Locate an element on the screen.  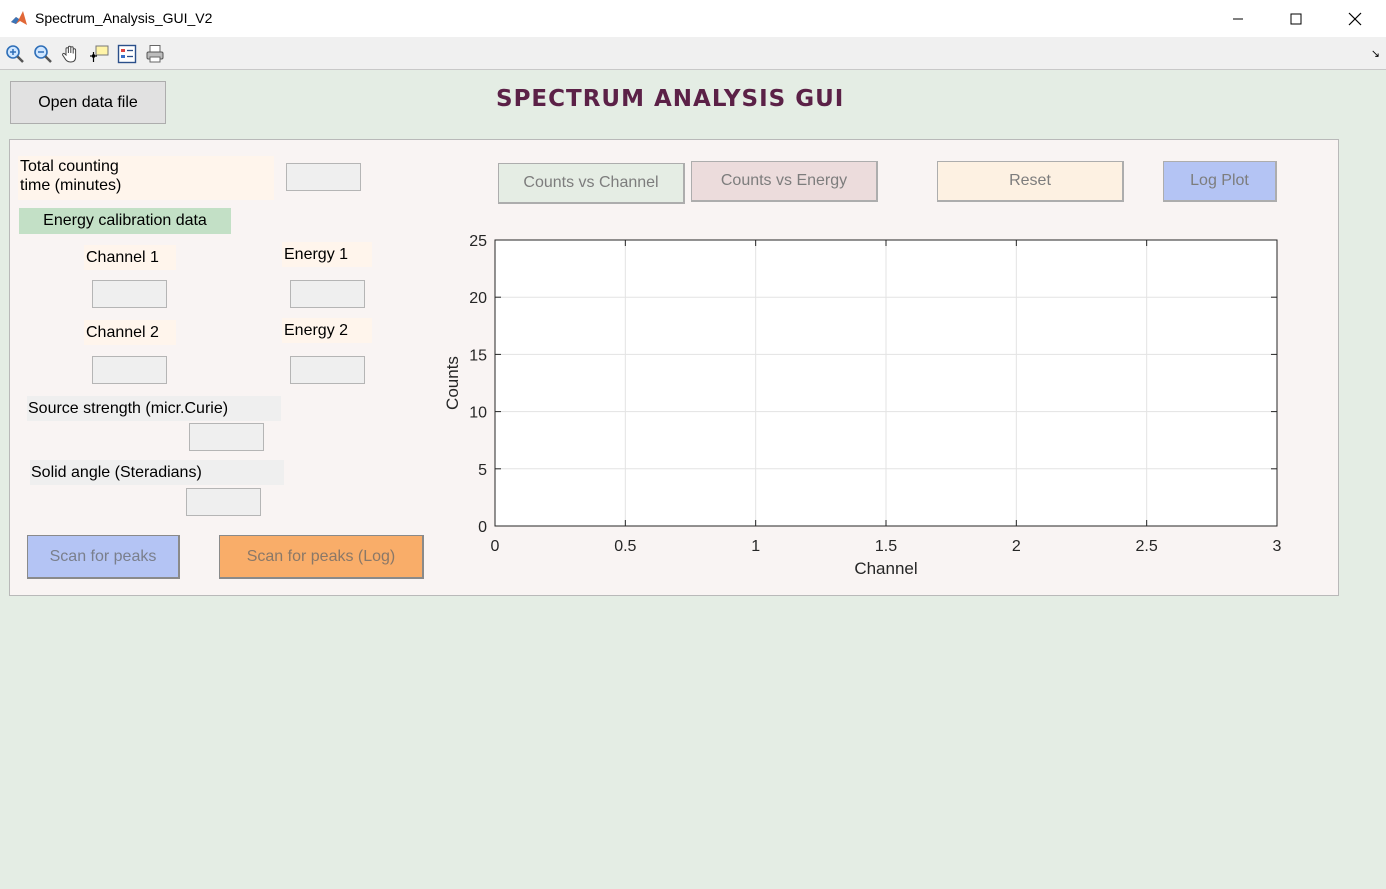
pan-button is located at coordinates (71, 54).